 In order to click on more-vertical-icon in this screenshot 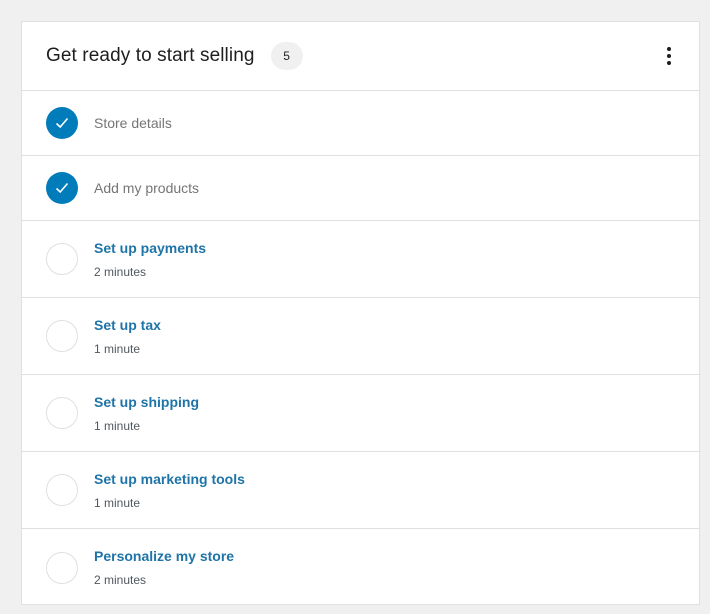, I will do `click(669, 49)`.